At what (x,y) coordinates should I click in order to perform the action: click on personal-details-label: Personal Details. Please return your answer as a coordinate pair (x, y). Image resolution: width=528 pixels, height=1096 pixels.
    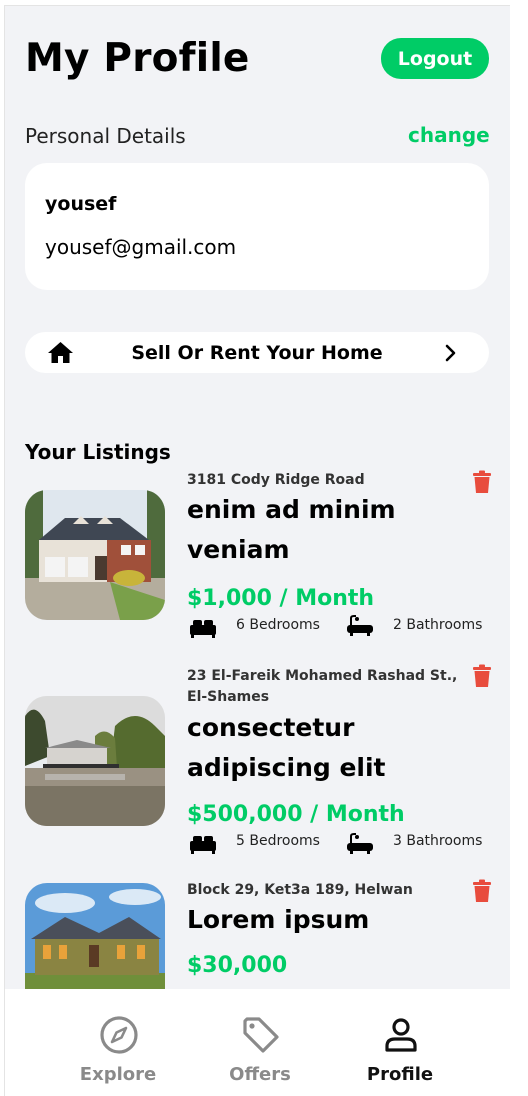
    Looking at the image, I should click on (105, 136).